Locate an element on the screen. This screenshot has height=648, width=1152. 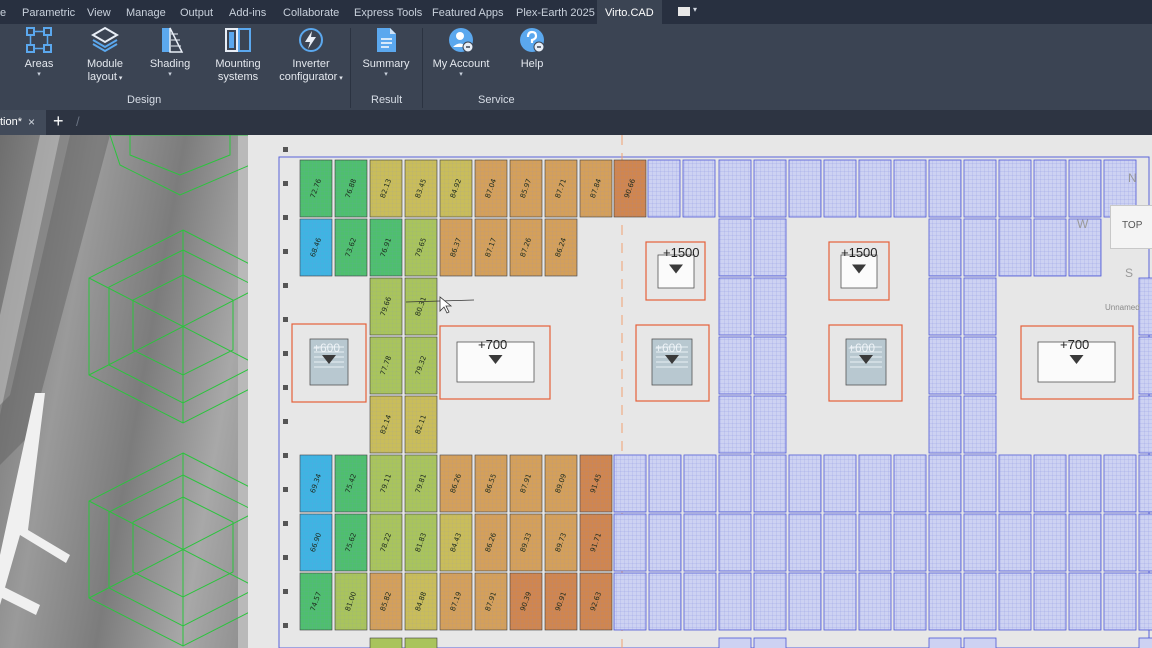
workspace-switch-icon is located at coordinates (684, 11).